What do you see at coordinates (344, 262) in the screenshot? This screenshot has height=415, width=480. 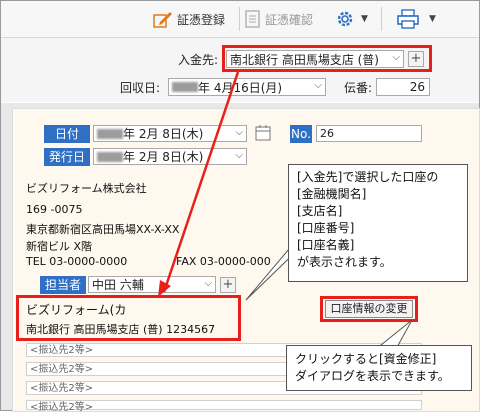 I see `callout-line: が表示されます。` at bounding box center [344, 262].